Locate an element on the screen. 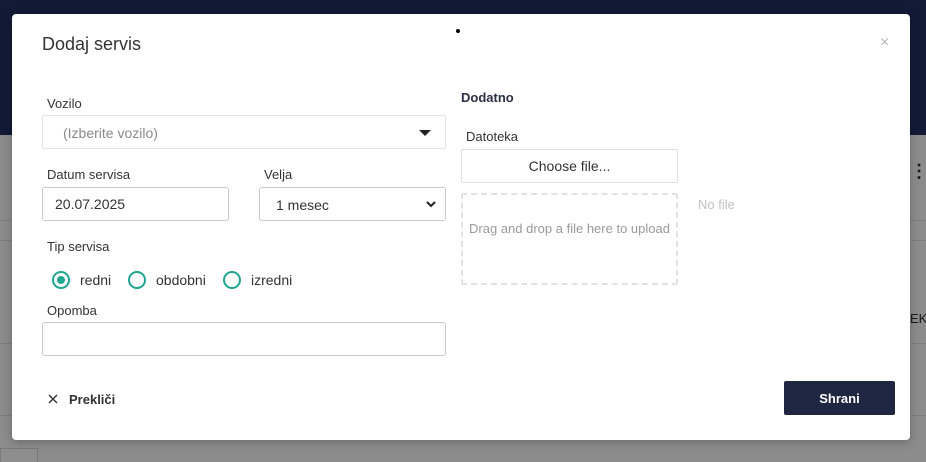  datoteka-label: Datoteka is located at coordinates (492, 136).